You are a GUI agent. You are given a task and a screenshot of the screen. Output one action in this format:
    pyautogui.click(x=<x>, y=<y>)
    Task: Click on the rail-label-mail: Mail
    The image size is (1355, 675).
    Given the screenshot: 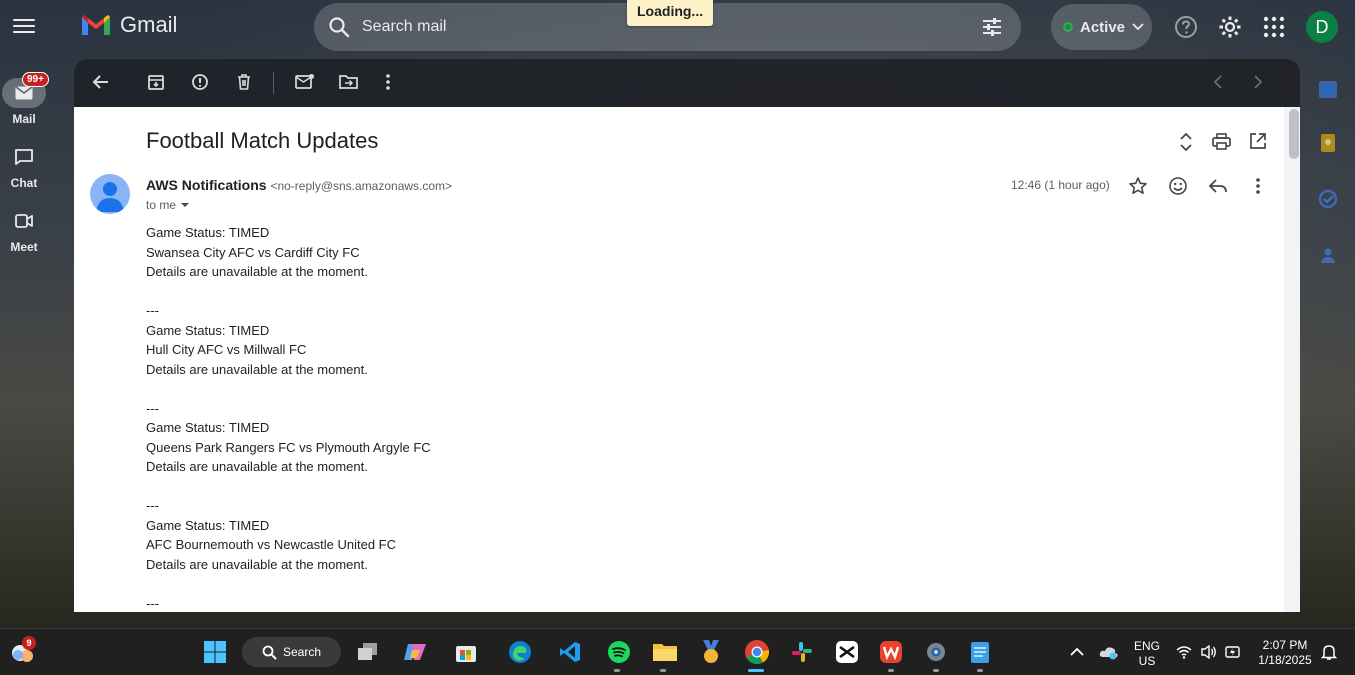 What is the action you would take?
    pyautogui.click(x=24, y=119)
    